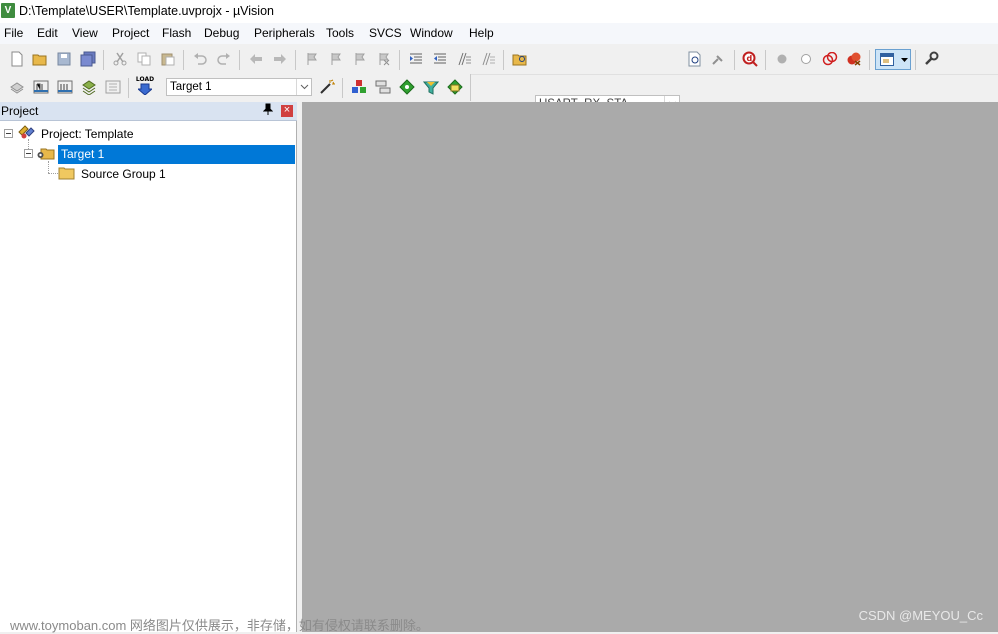 The height and width of the screenshot is (634, 998). I want to click on file-extensions-icon, so click(383, 87).